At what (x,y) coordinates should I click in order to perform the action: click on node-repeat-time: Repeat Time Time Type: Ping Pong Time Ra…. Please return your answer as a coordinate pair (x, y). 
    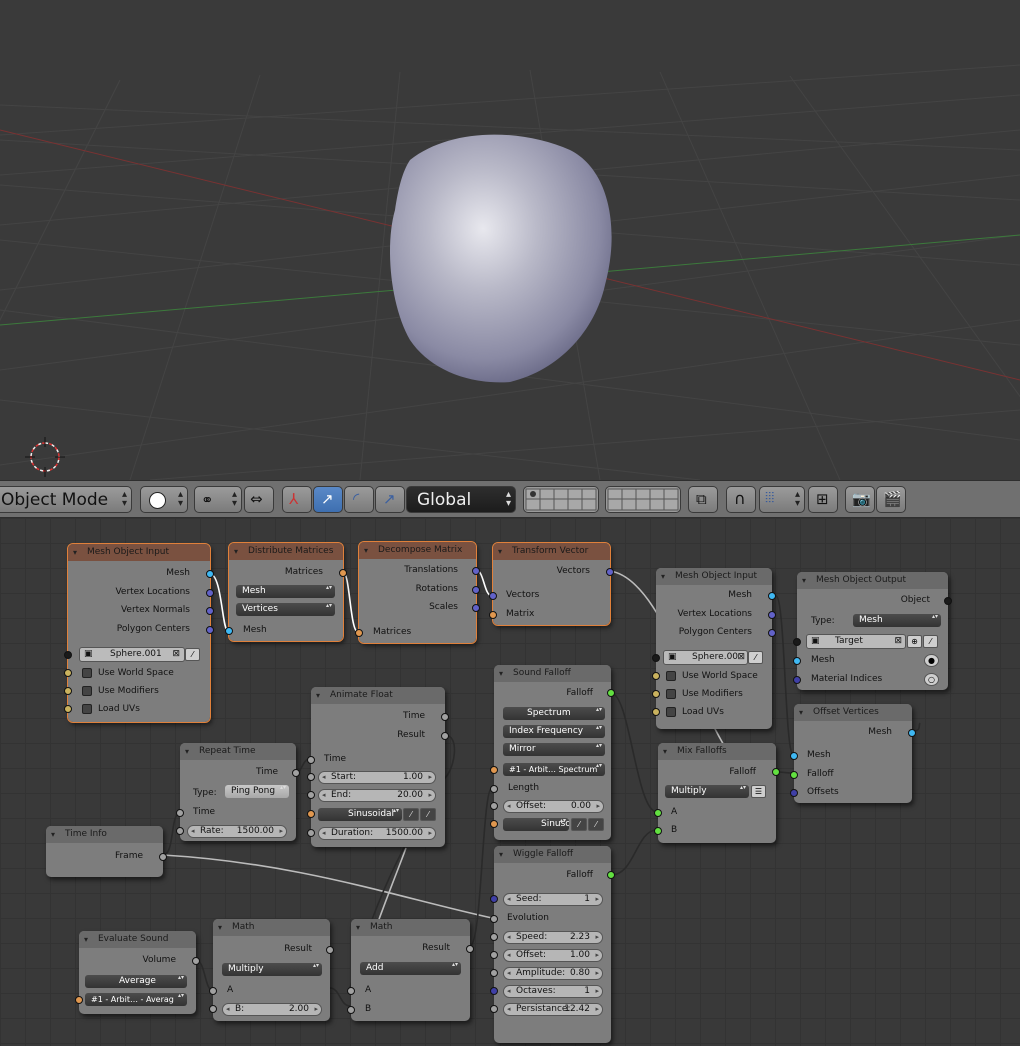
    Looking at the image, I should click on (238, 792).